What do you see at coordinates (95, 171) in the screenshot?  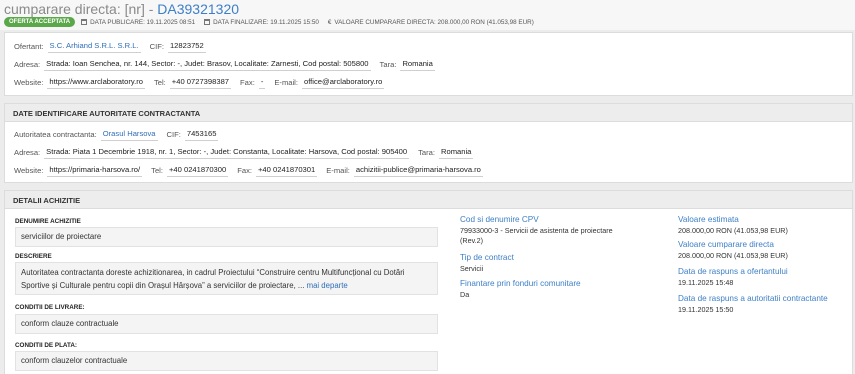 I see `authority-website-value: https://primaria-harsova.ro/` at bounding box center [95, 171].